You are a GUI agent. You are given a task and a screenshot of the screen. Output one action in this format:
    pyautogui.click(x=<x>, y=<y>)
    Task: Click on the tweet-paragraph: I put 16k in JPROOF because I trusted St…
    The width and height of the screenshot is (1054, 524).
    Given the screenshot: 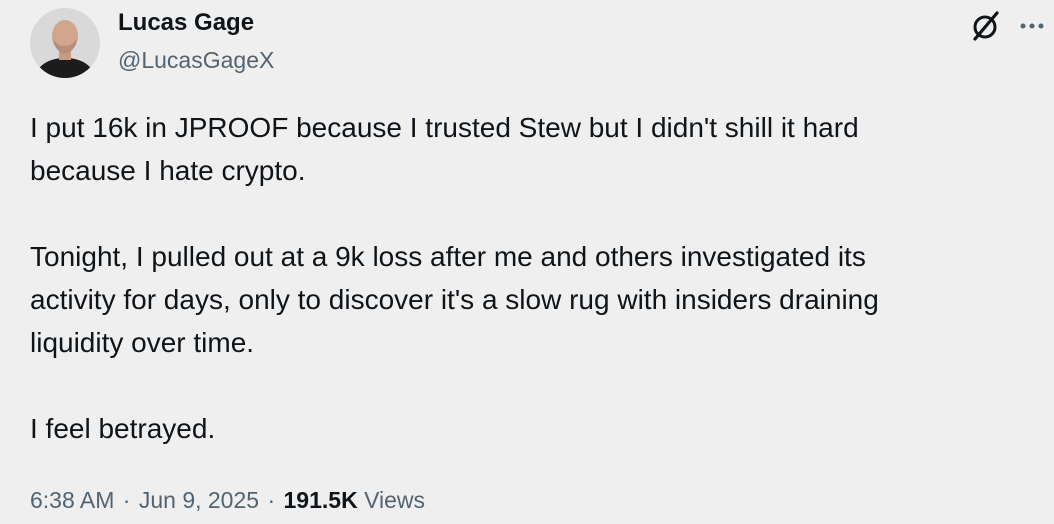 What is the action you would take?
    pyautogui.click(x=444, y=149)
    